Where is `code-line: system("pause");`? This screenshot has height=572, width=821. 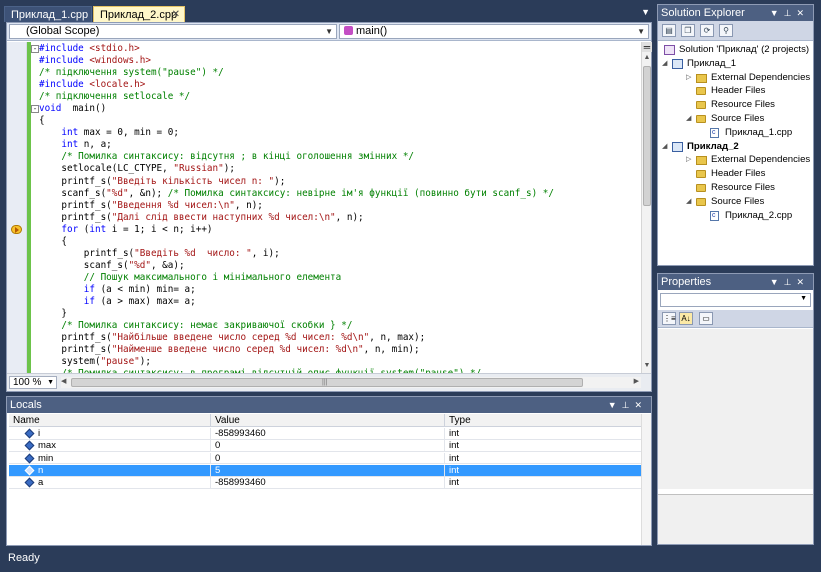
code-line: system("pause"); is located at coordinates (296, 362).